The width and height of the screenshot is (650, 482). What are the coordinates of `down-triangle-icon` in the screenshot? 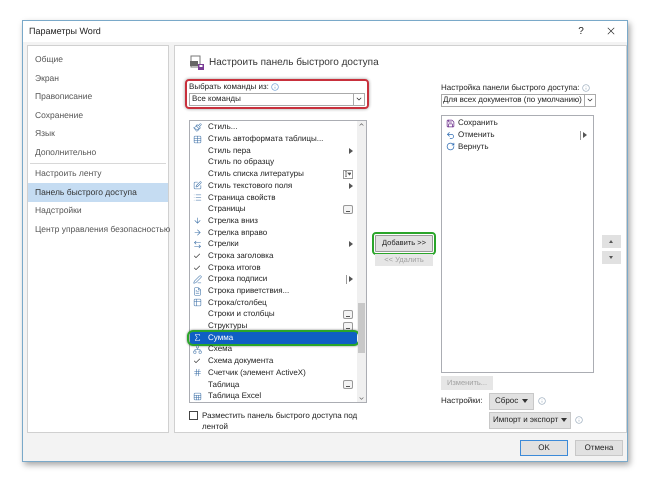 It's located at (611, 257).